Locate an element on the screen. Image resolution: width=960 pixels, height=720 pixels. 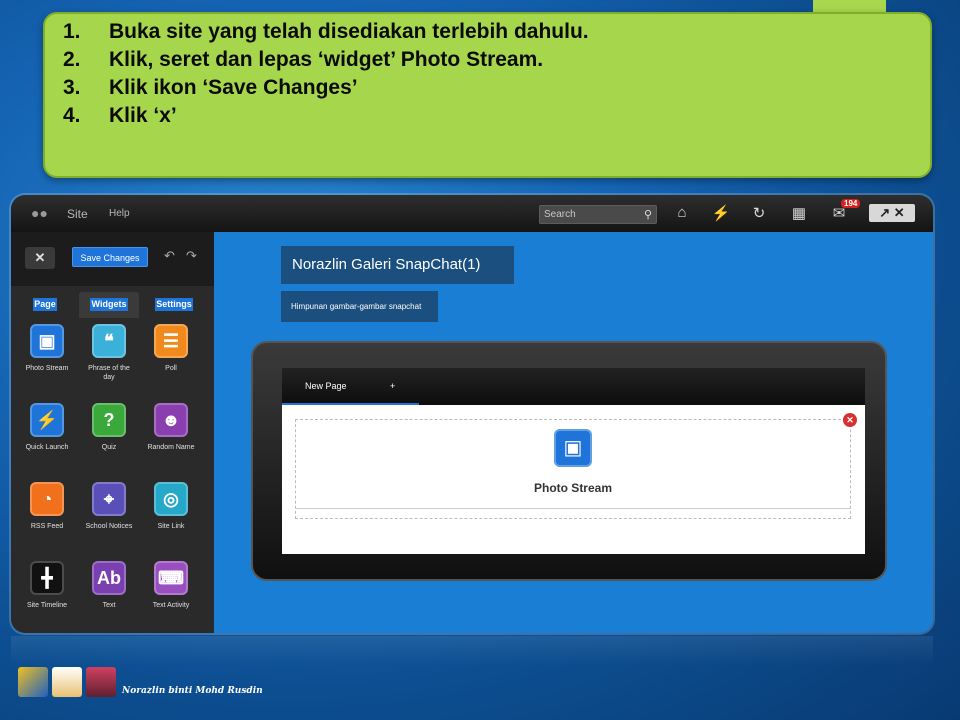
widget-tile: ☰ Poll is located at coordinates (171, 348).